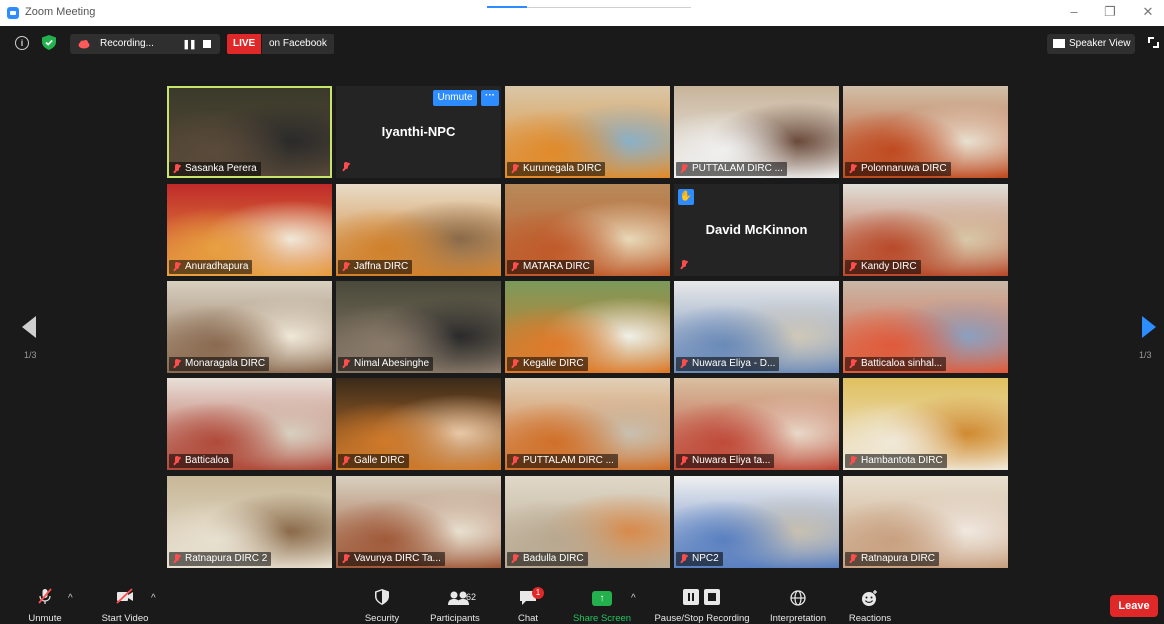 The image size is (1164, 624). I want to click on pause-stop-recording-button: Pause/Stop Recording, so click(702, 604).